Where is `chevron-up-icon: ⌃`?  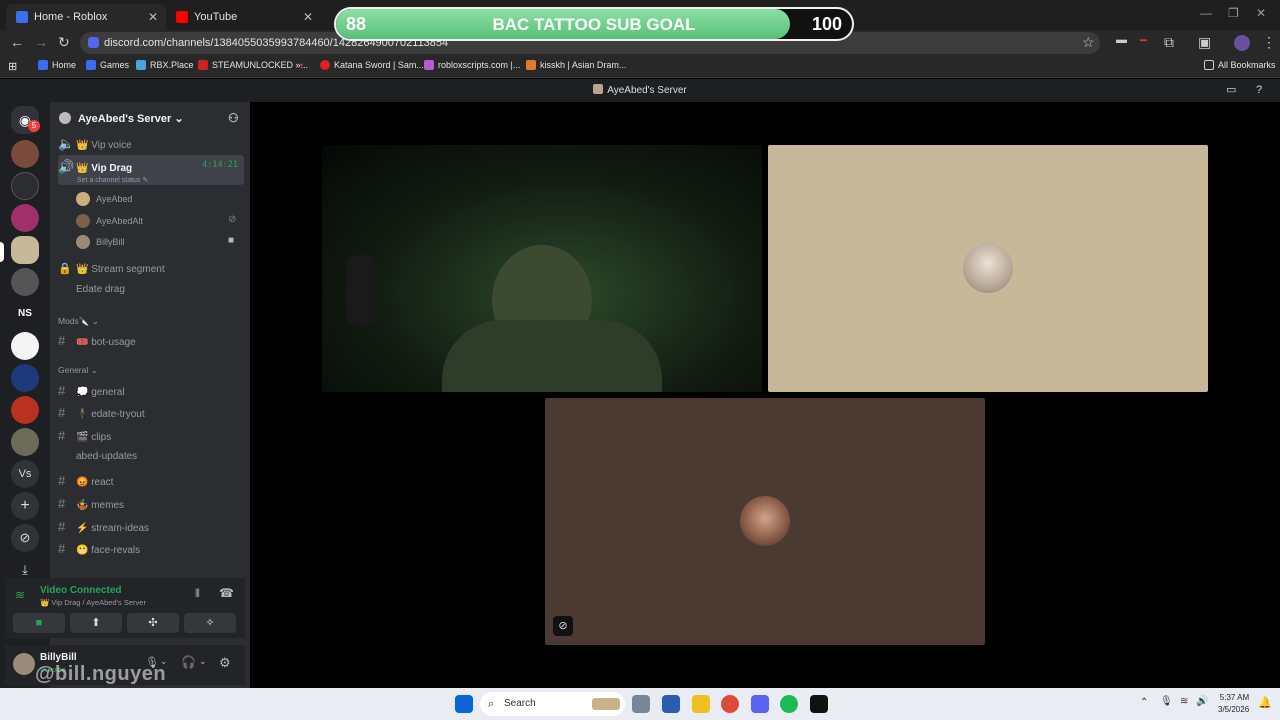
chevron-up-icon: ⌃ is located at coordinates (1144, 702).